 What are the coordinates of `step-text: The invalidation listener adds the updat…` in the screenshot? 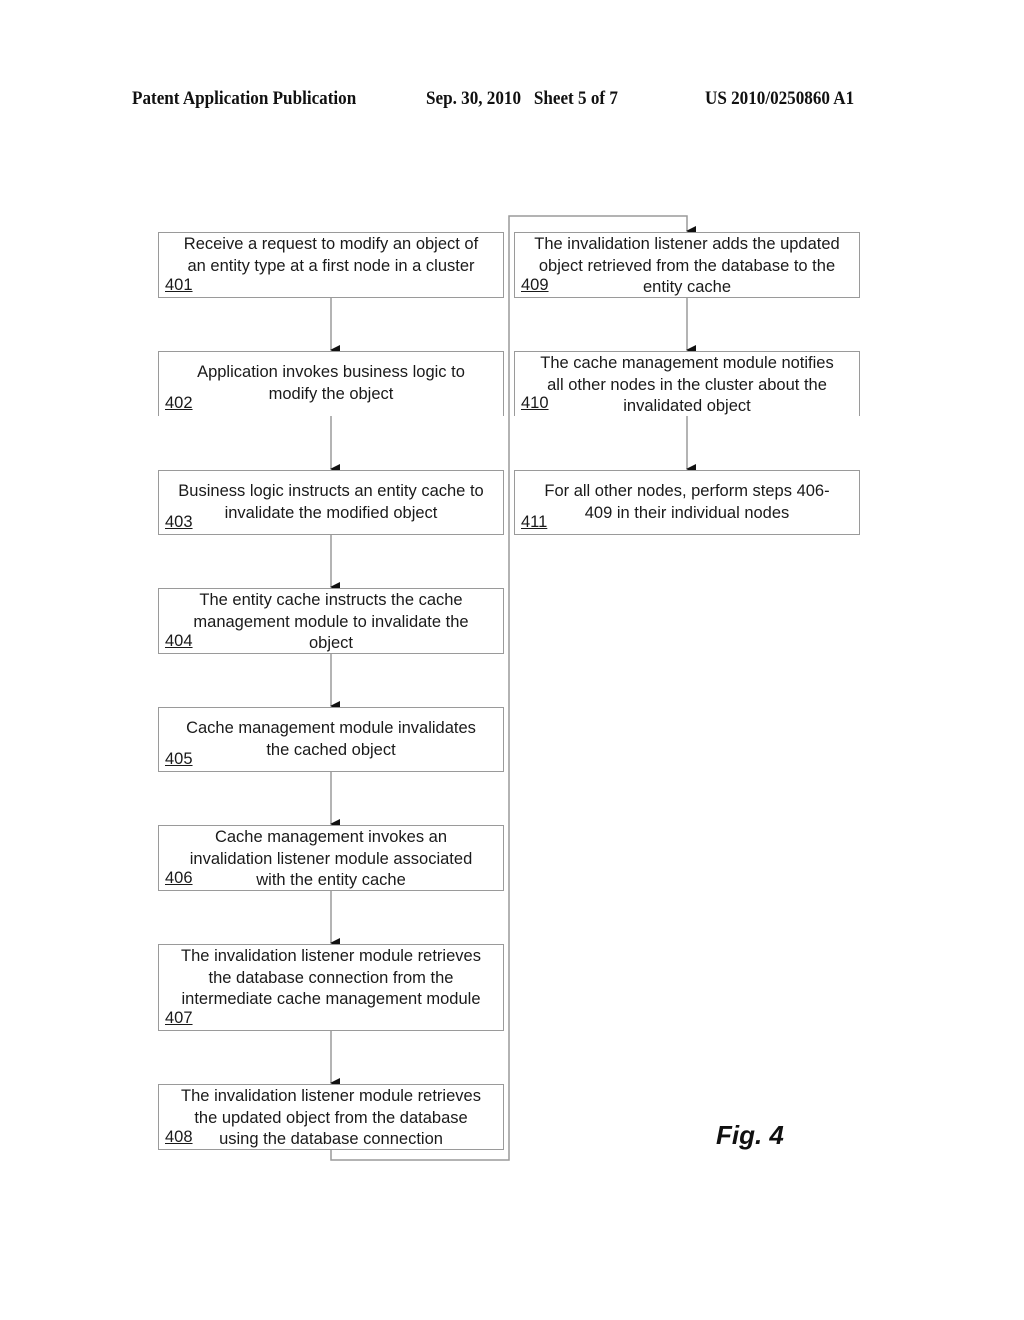 It's located at (687, 265).